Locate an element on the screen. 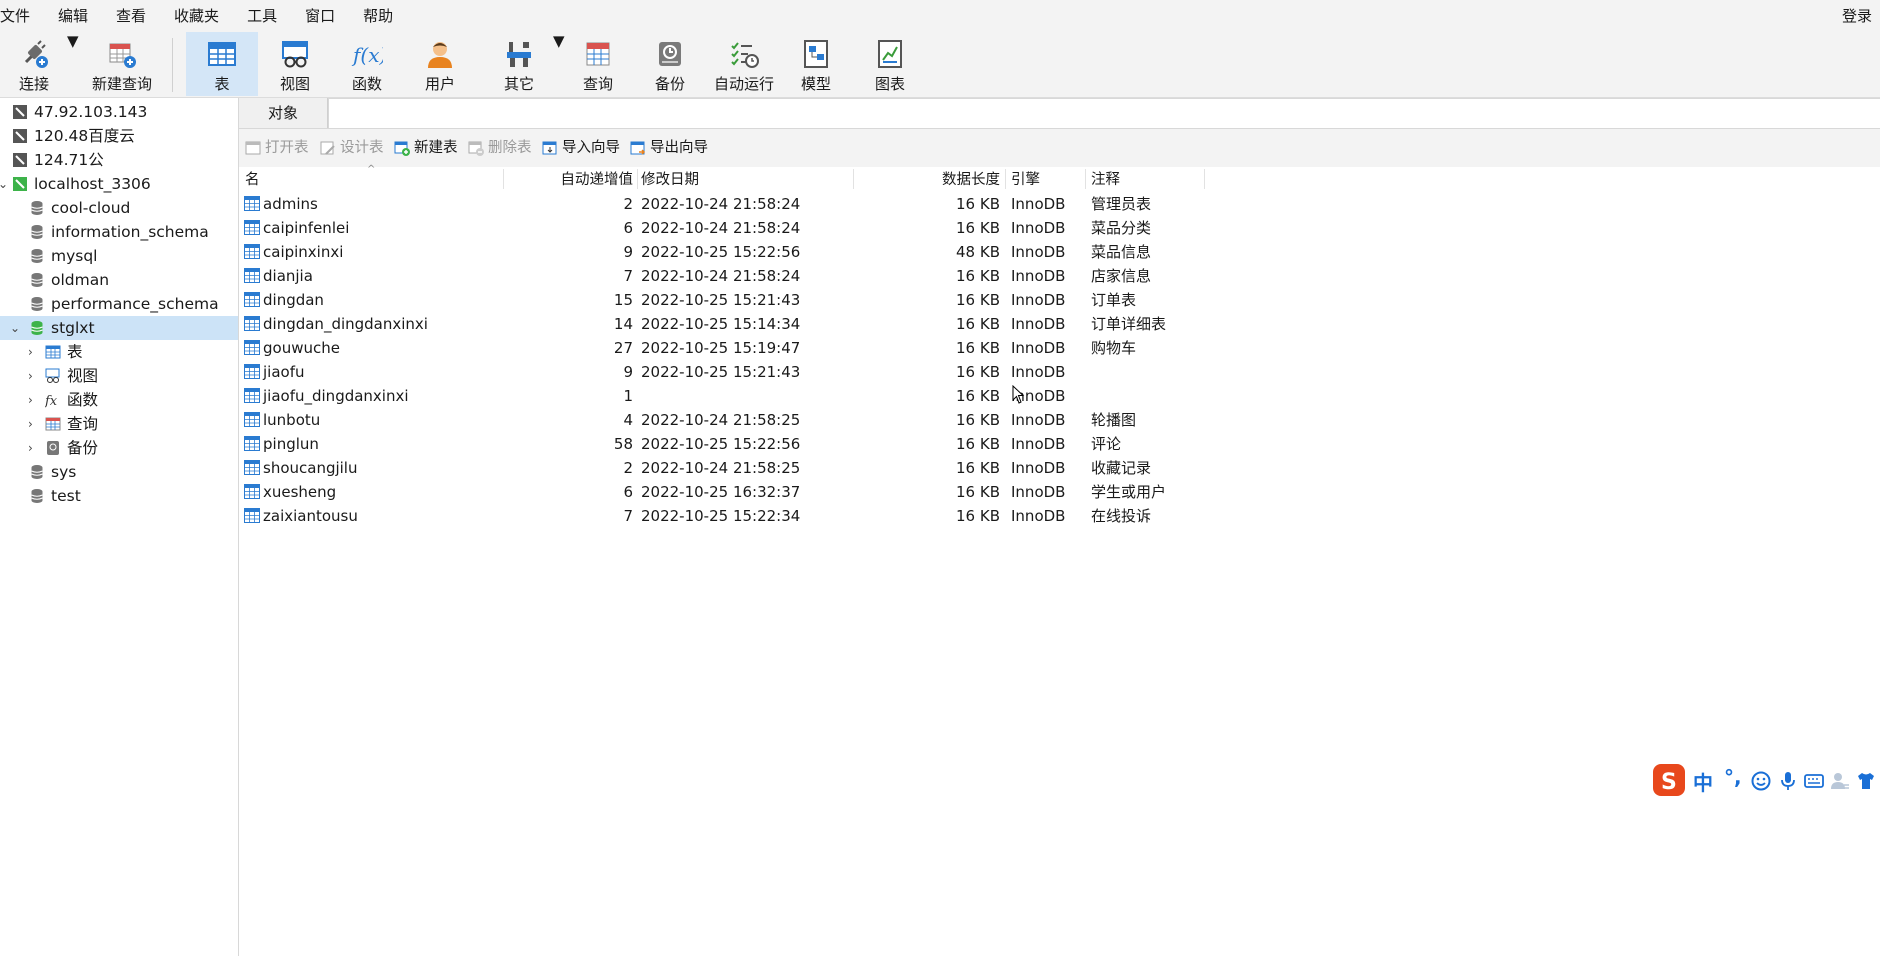 Image resolution: width=1880 pixels, height=956 pixels. model-button: 模型 is located at coordinates (816, 64).